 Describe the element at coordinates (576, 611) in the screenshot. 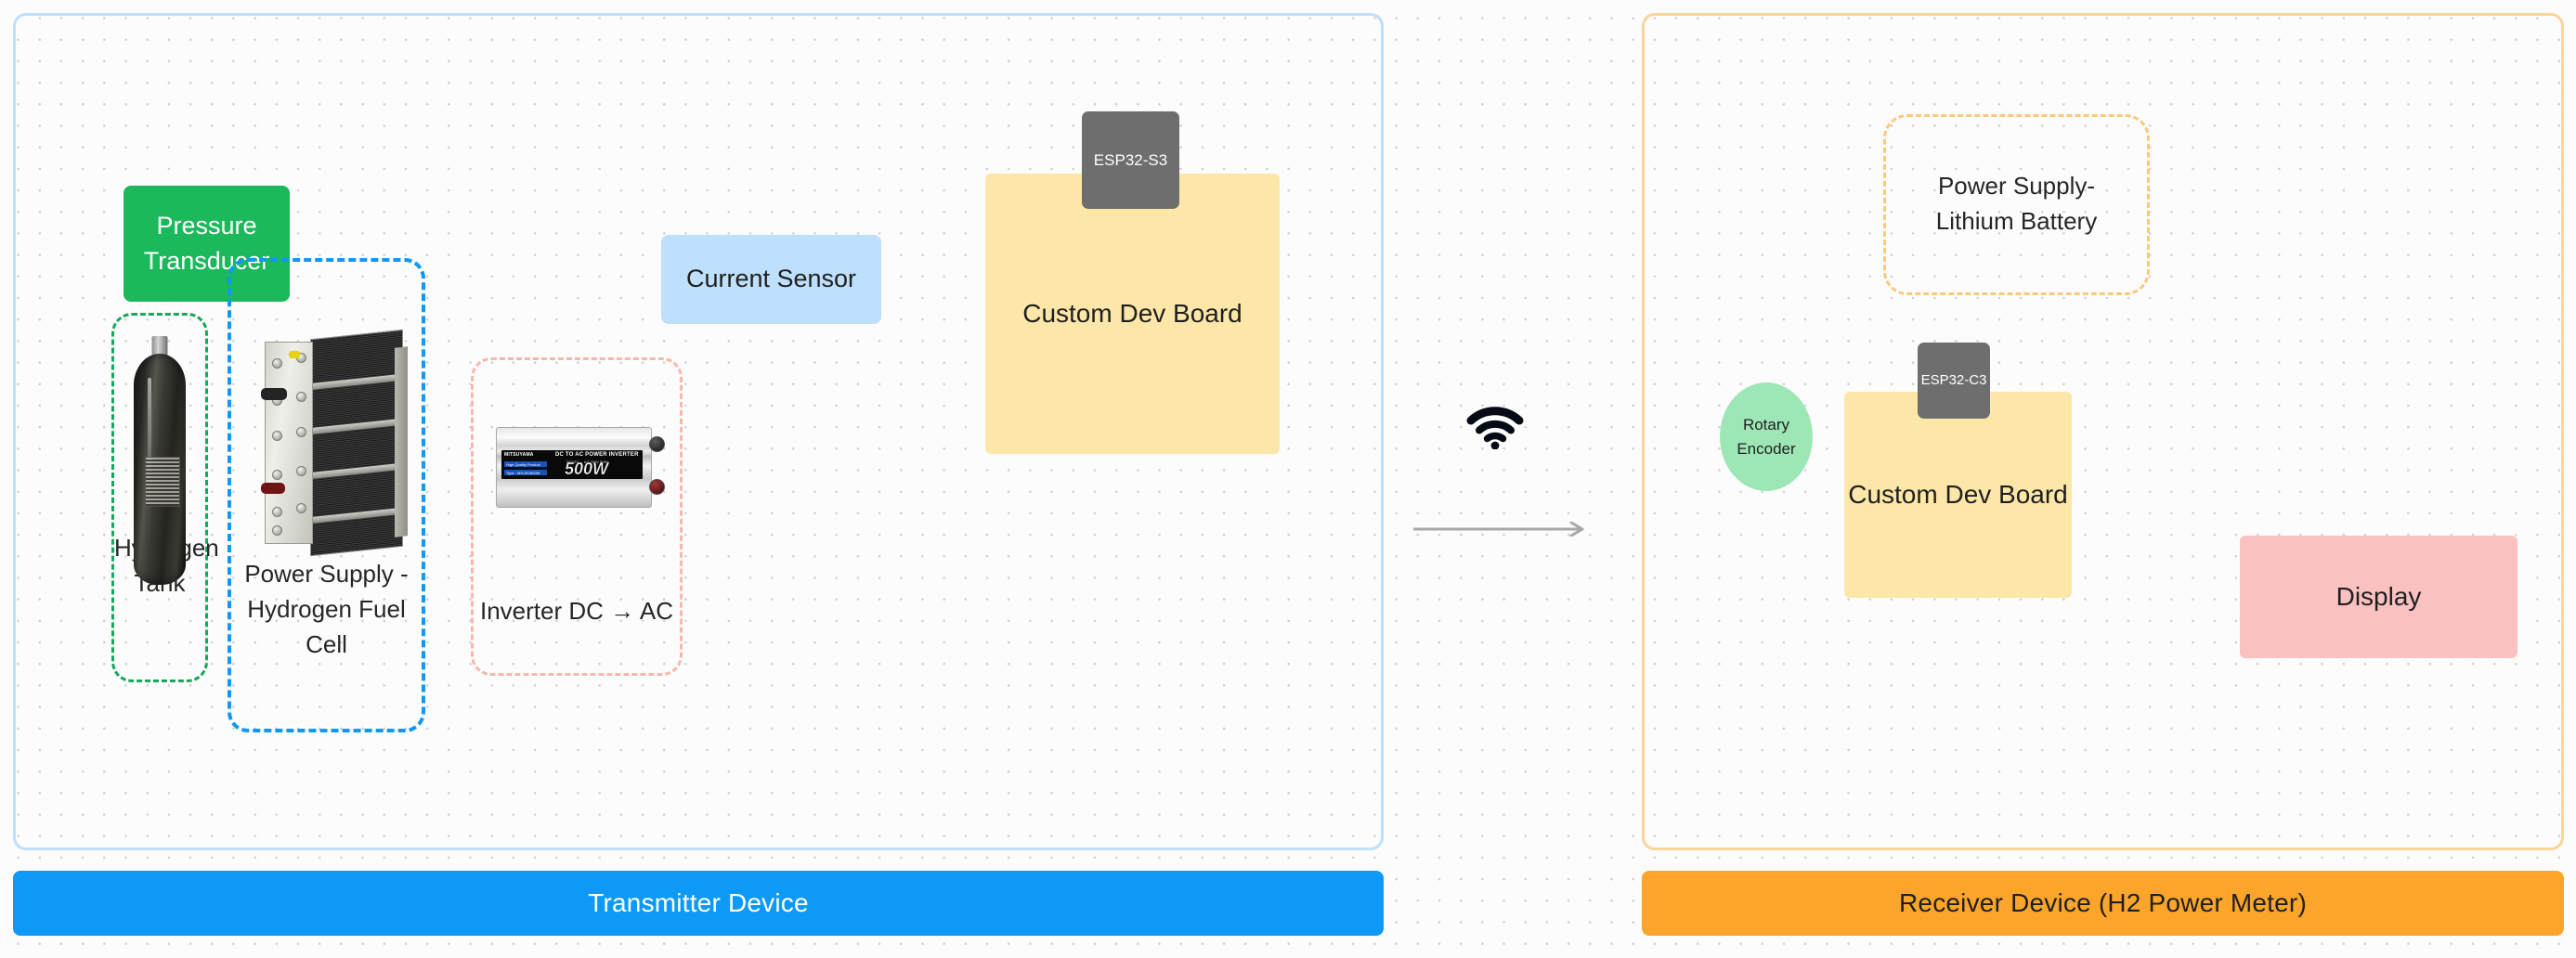

I see `inverter-label: Inverter DC → AC` at that location.